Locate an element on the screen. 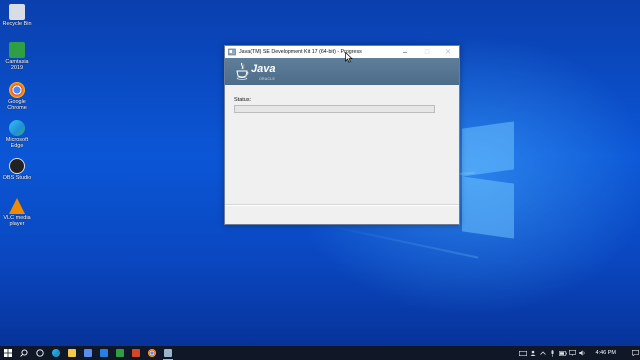  minimize-button: – is located at coordinates (405, 52).